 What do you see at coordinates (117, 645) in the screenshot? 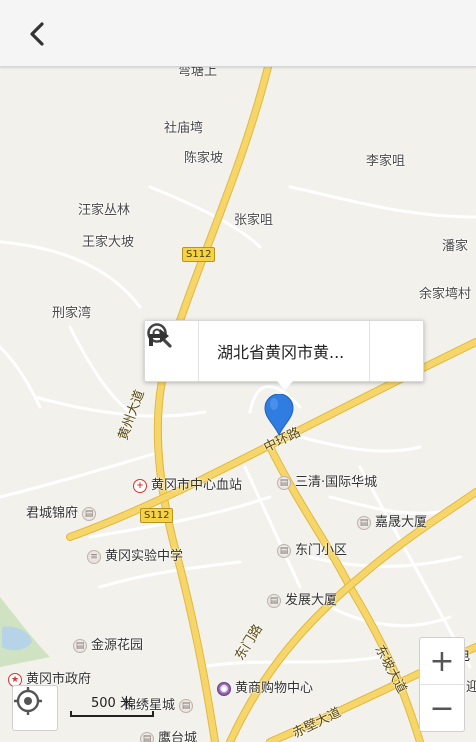
I see `poi-label: 金源花园` at bounding box center [117, 645].